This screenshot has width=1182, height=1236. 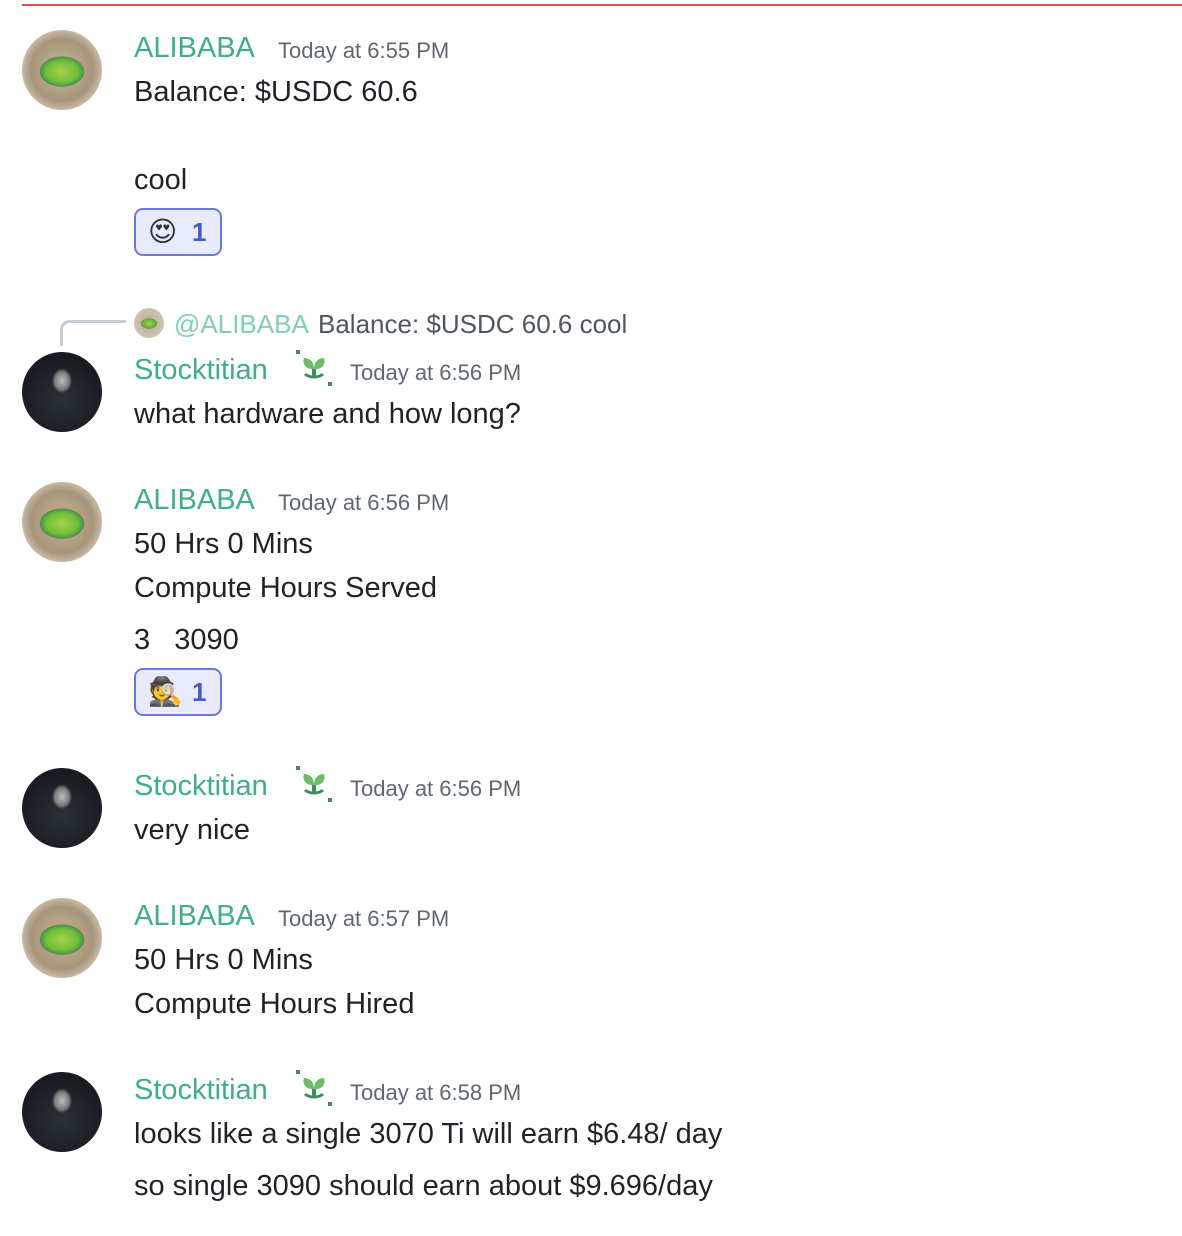 What do you see at coordinates (276, 92) in the screenshot?
I see `message-text: Balance: $USDC 60.6` at bounding box center [276, 92].